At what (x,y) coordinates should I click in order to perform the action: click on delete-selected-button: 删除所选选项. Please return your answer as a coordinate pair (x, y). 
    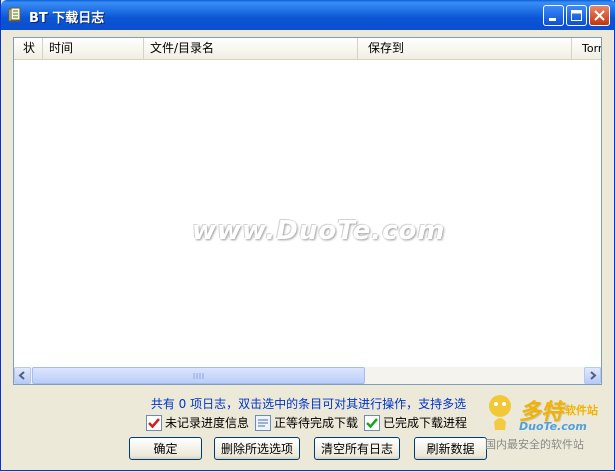
    Looking at the image, I should click on (257, 448).